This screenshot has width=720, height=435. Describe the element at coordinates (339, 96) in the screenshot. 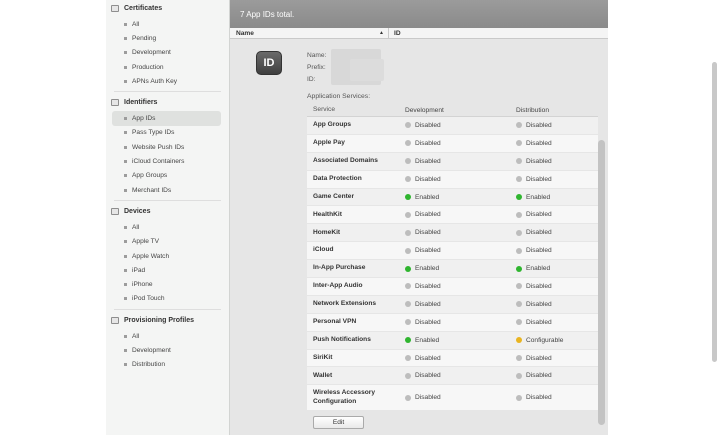

I see `application-services-title: Application Services:` at that location.